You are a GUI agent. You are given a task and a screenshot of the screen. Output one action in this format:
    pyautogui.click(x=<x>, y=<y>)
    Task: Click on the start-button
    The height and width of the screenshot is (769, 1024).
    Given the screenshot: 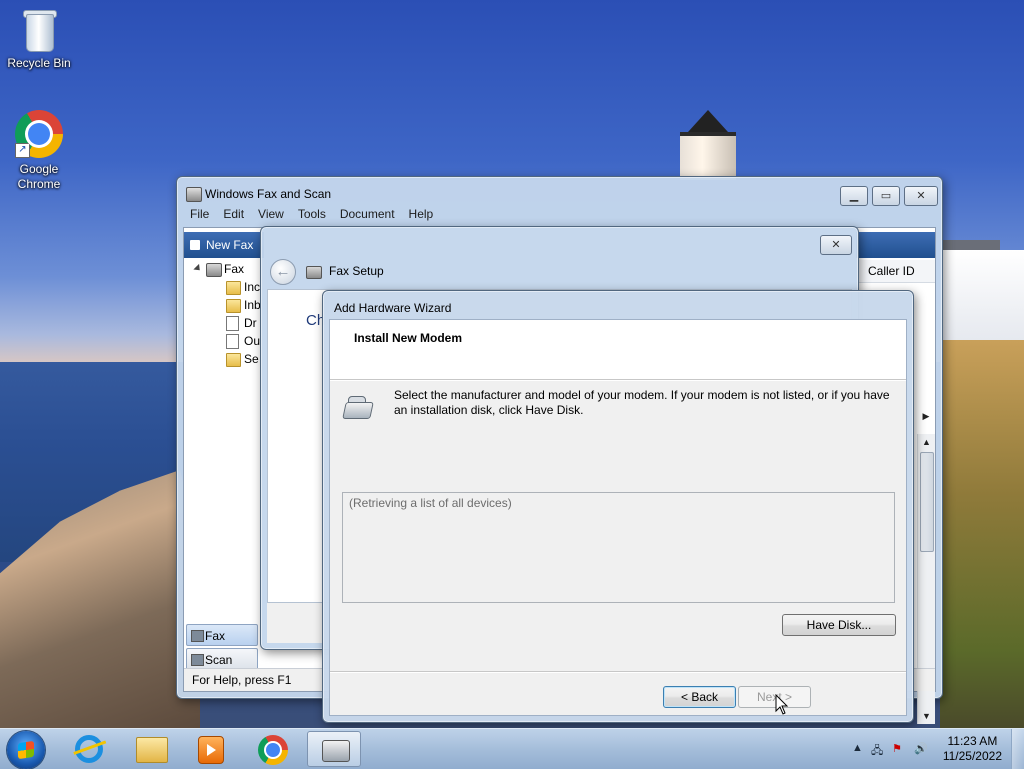 What is the action you would take?
    pyautogui.click(x=26, y=750)
    